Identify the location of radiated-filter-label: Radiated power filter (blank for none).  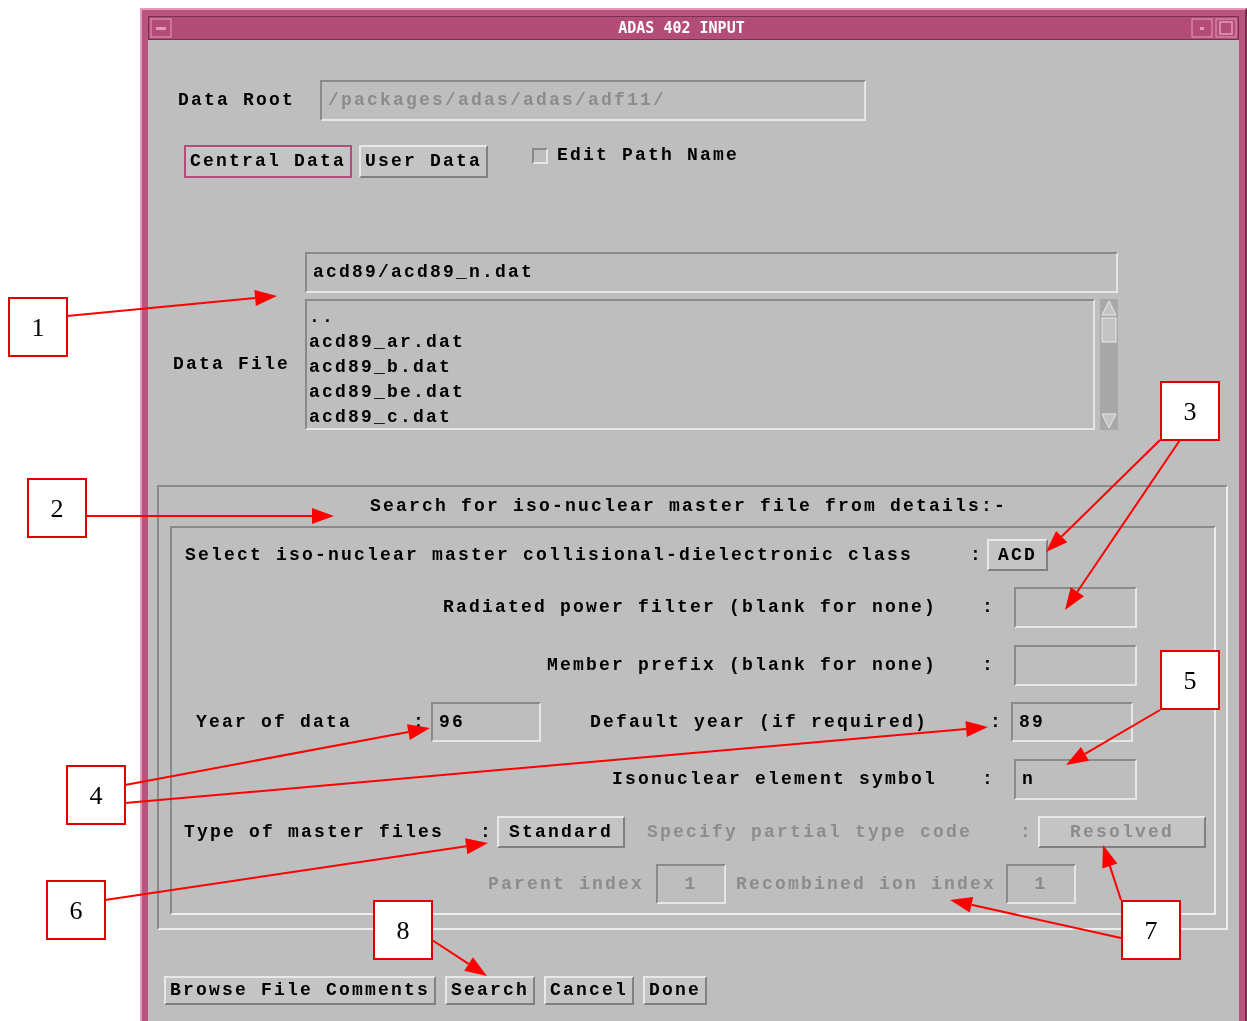
(689, 607).